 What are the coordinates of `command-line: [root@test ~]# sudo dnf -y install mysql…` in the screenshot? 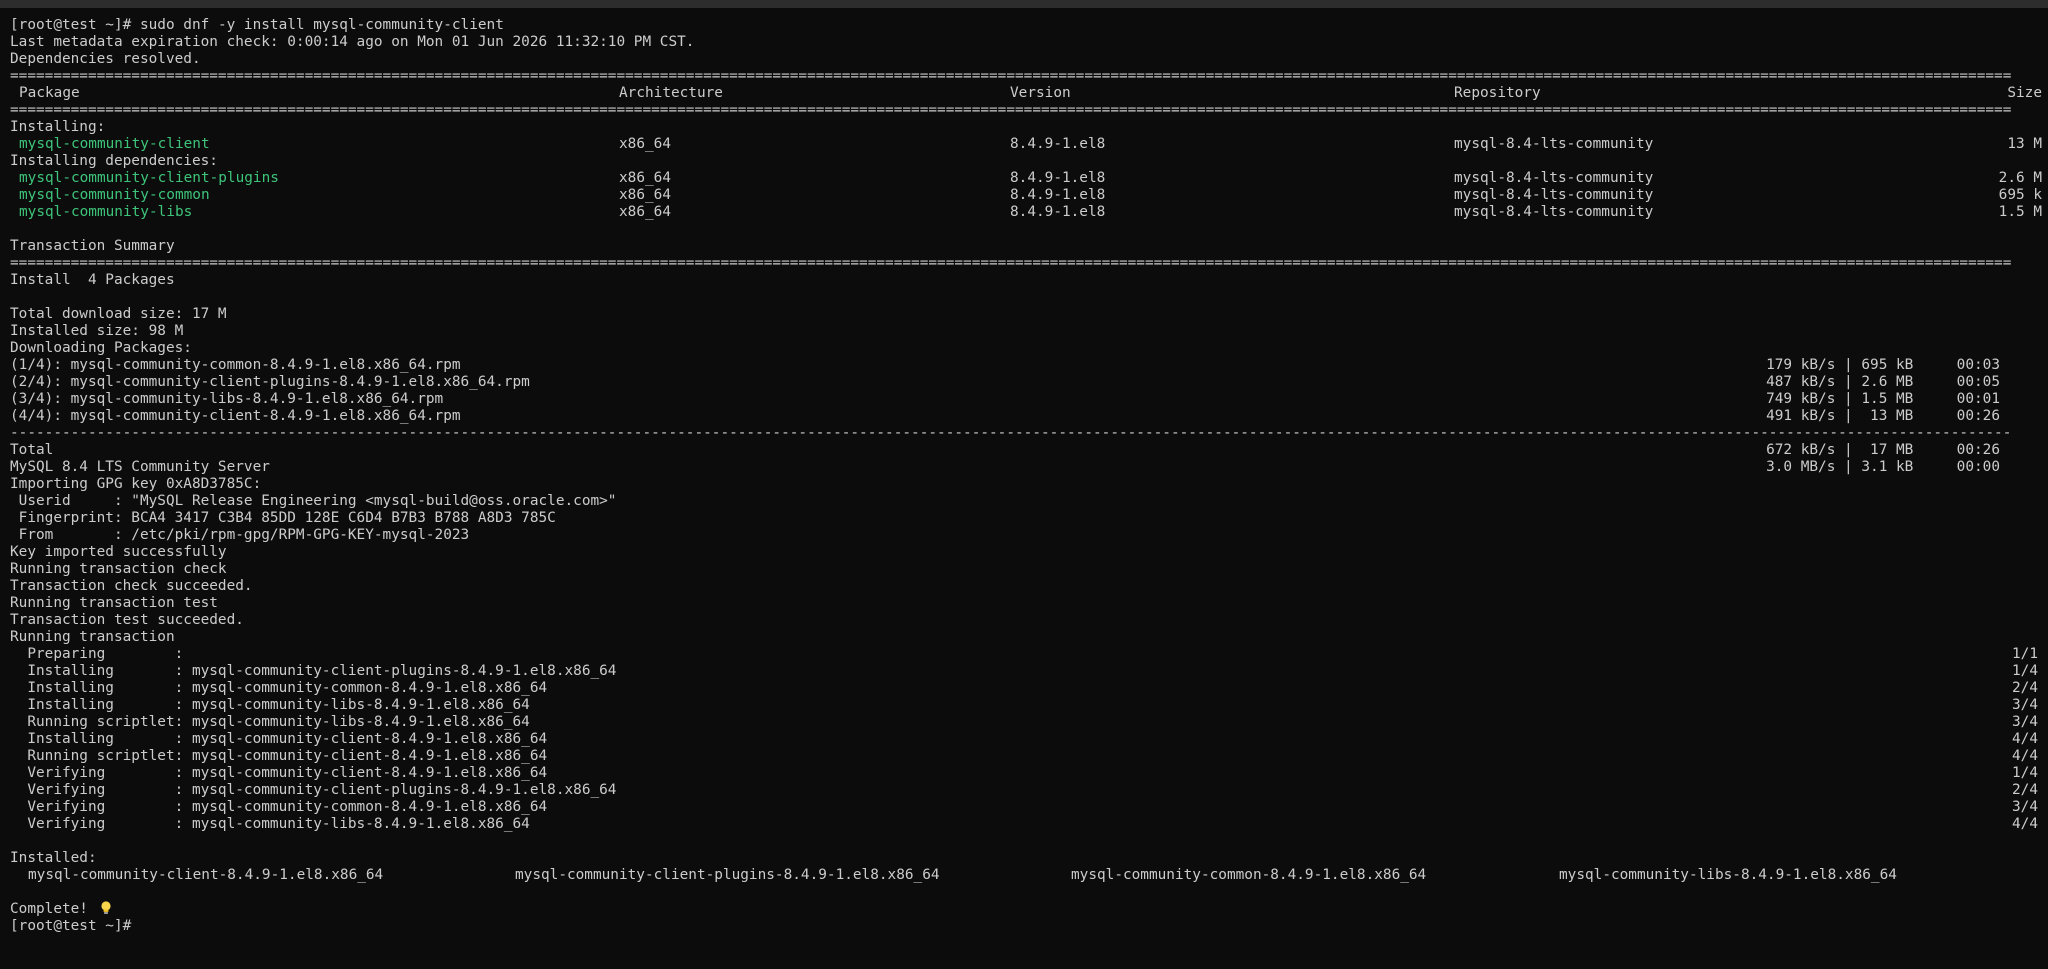 It's located at (1027, 25).